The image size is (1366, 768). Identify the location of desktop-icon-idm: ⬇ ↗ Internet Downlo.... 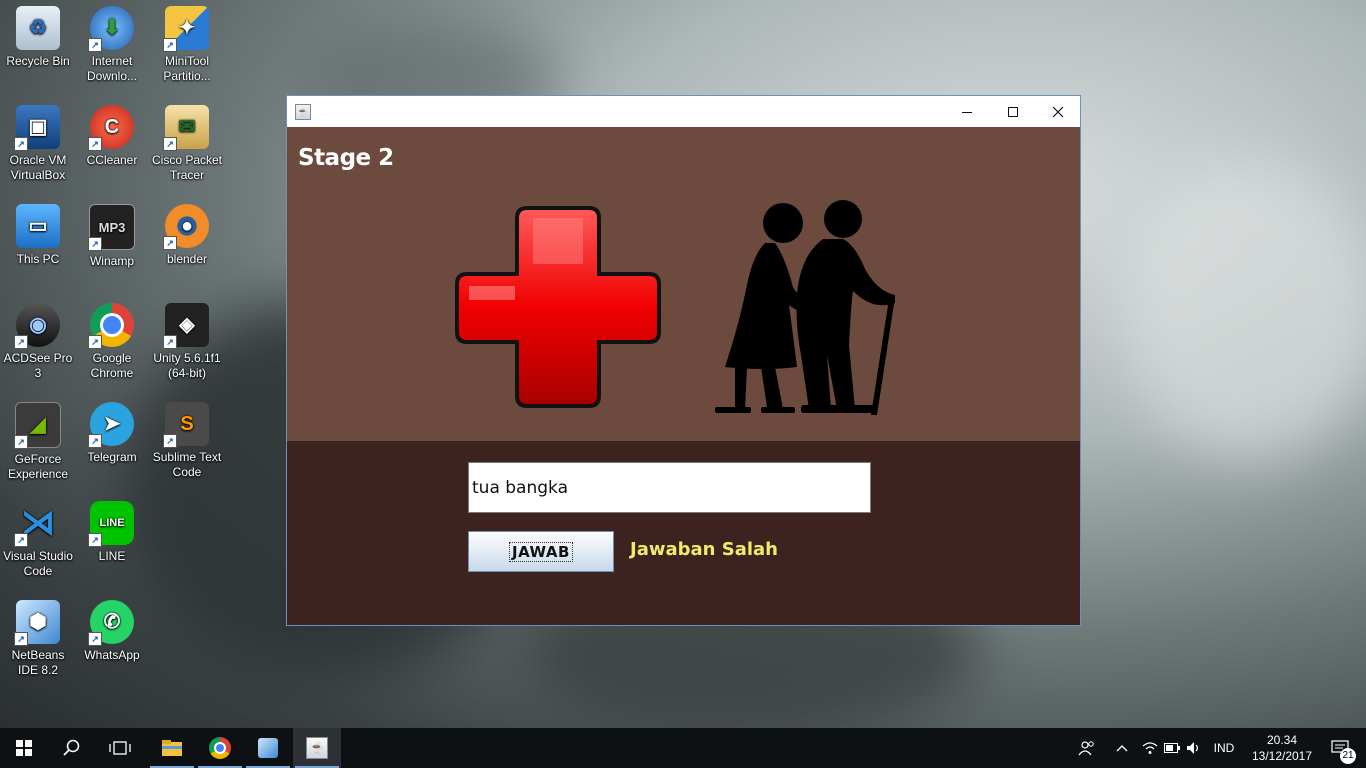
(112, 42).